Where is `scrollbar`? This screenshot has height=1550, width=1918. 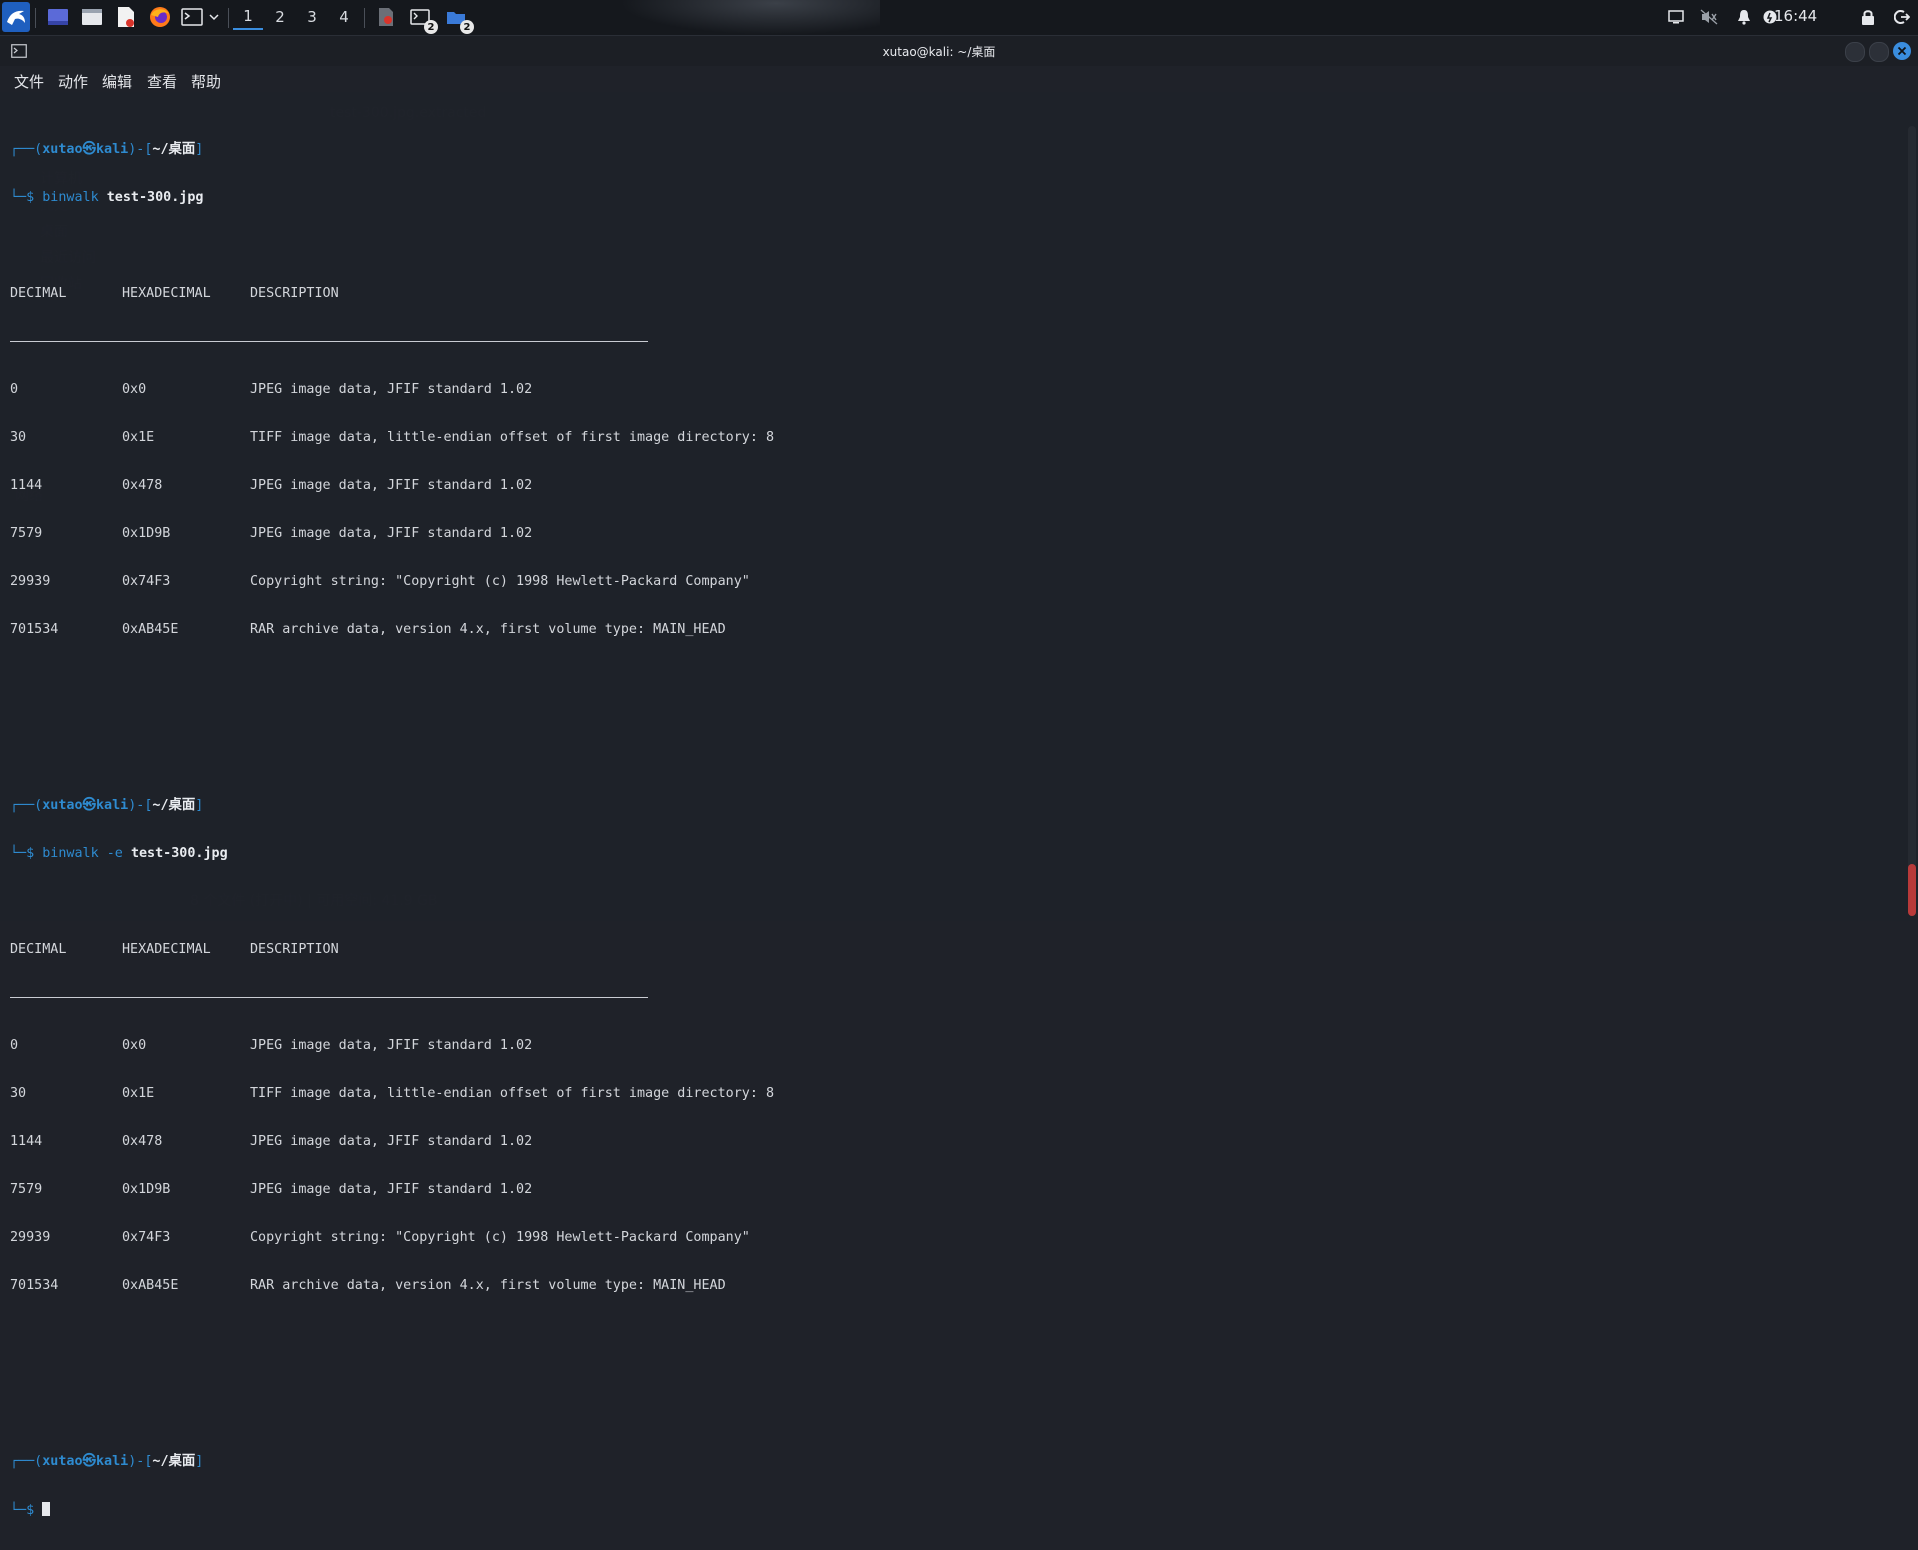
scrollbar is located at coordinates (1912, 521).